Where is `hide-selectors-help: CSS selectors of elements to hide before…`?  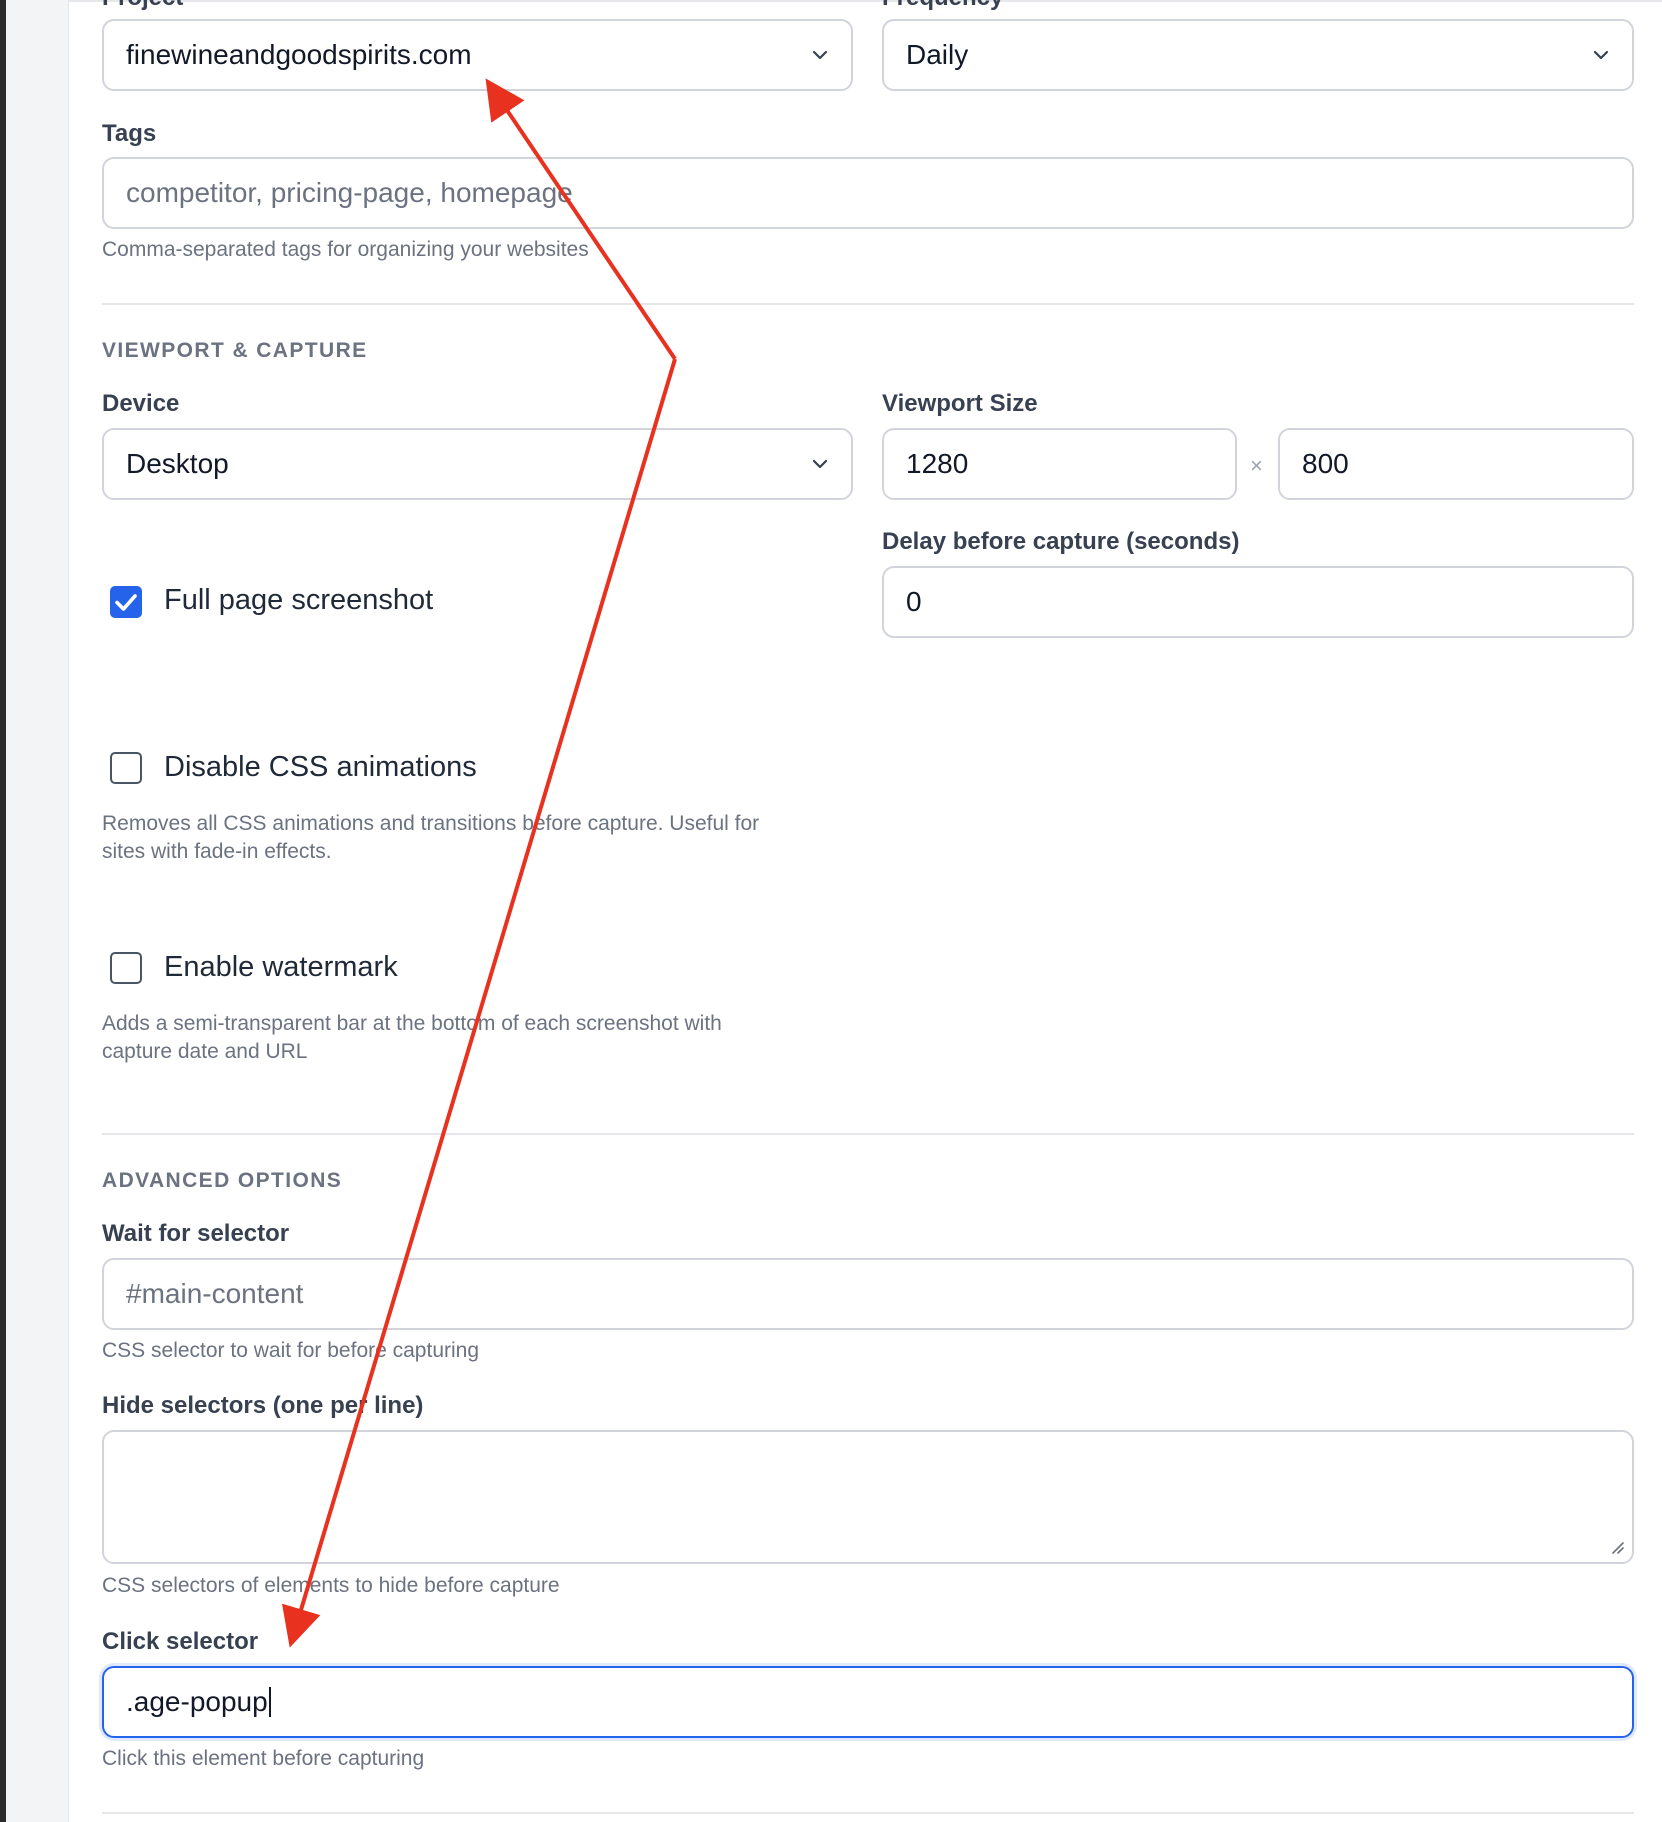 hide-selectors-help: CSS selectors of elements to hide before… is located at coordinates (331, 1585).